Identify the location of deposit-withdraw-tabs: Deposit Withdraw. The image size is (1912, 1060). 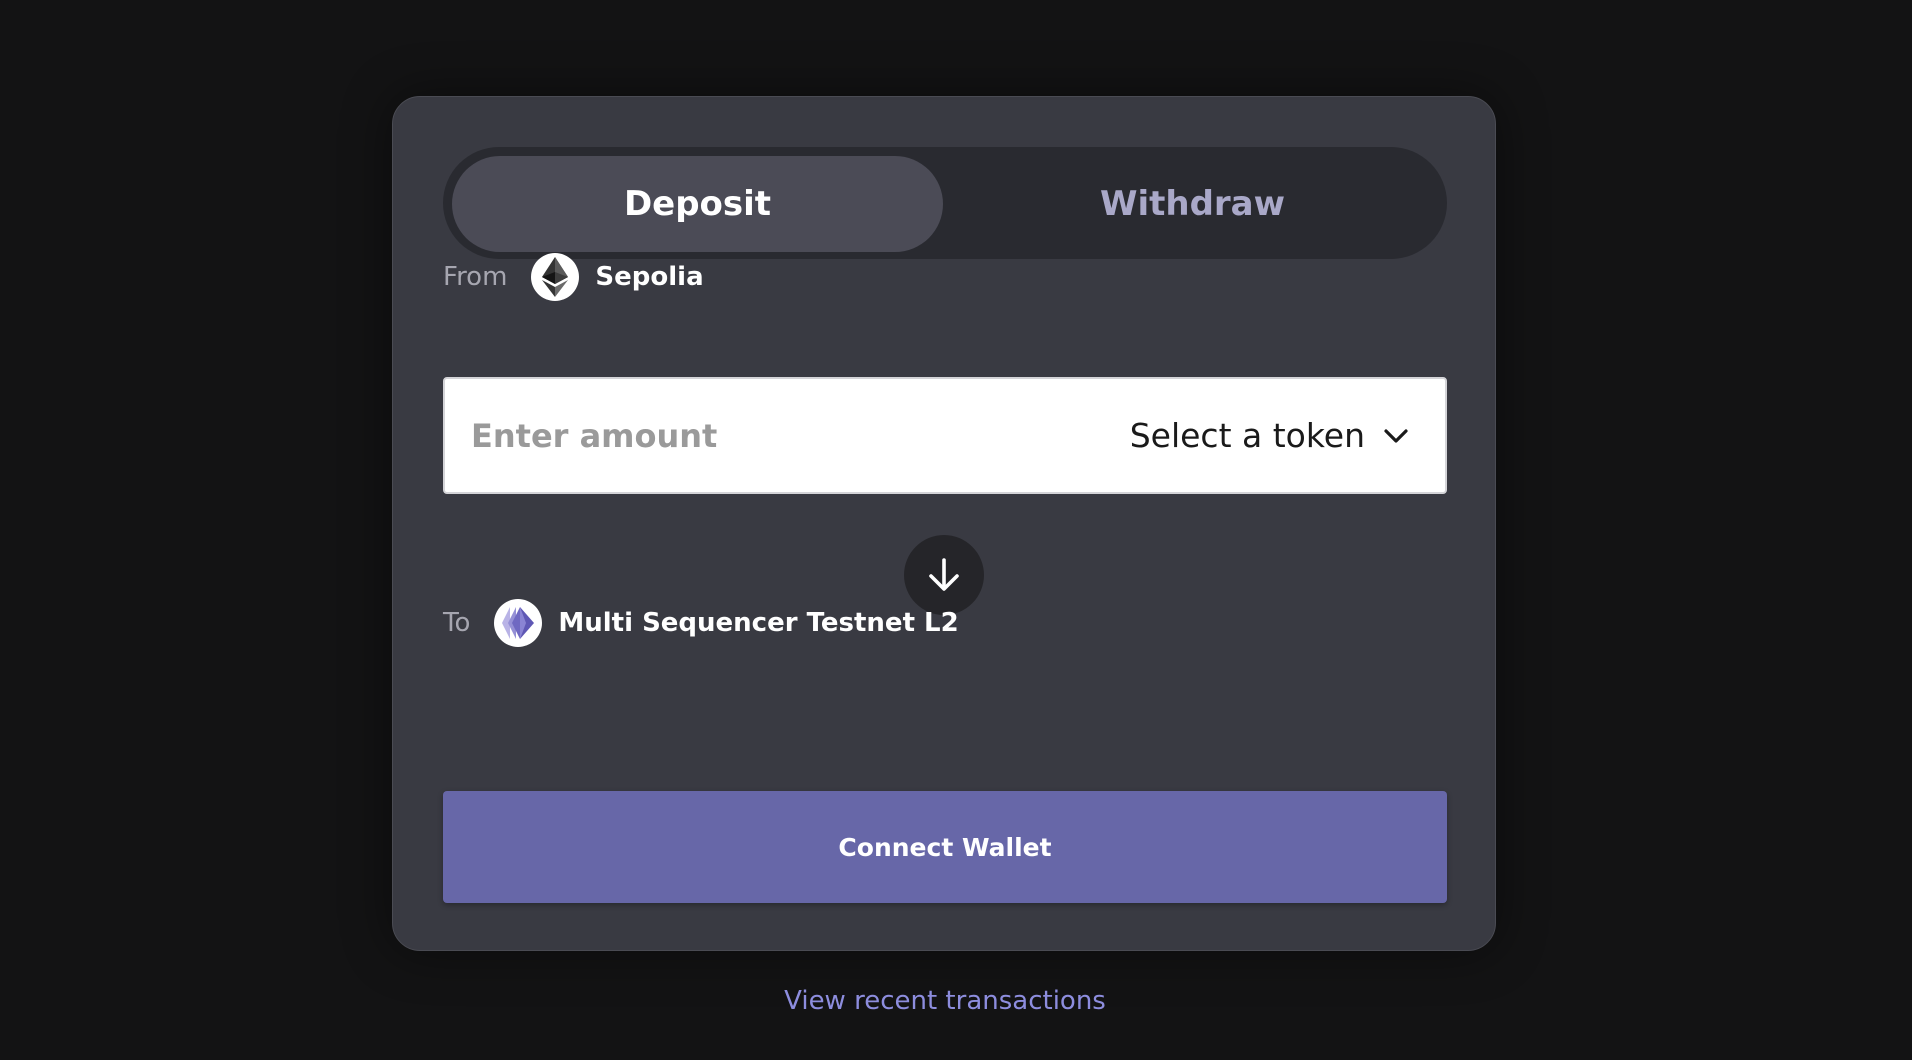
(945, 203).